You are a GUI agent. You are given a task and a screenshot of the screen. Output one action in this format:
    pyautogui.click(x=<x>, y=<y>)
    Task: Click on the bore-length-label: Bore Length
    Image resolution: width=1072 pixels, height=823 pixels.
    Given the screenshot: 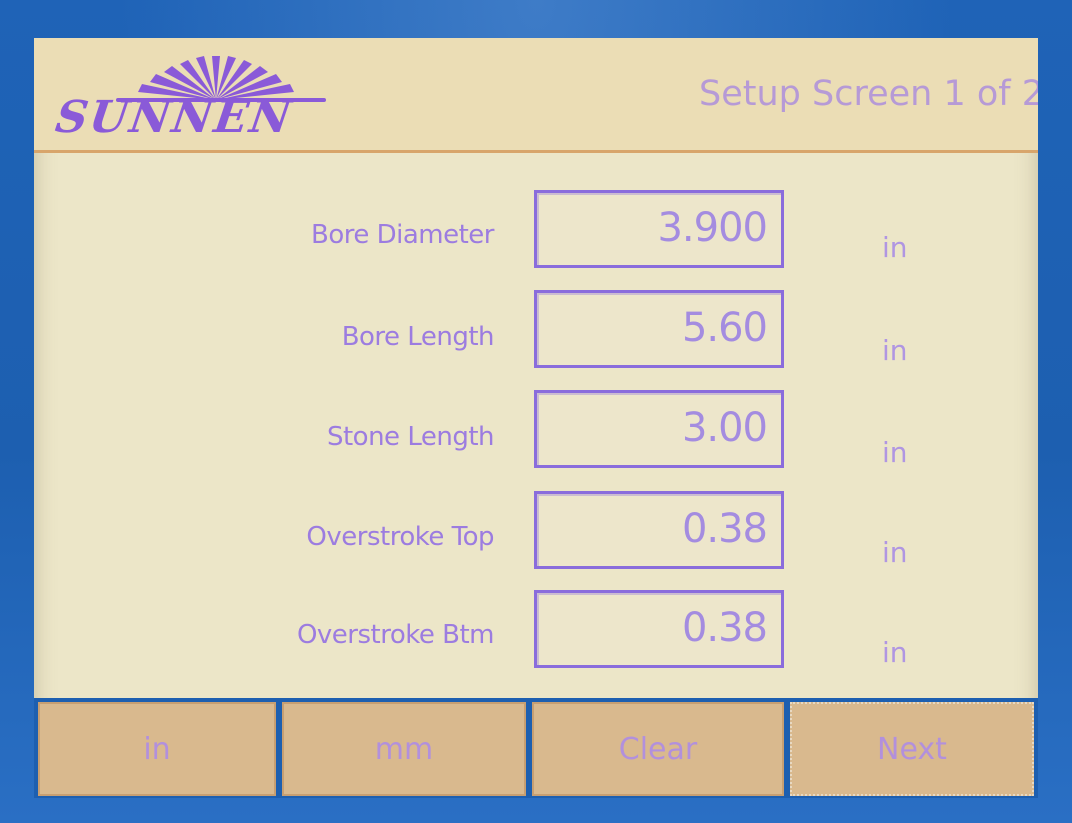 What is the action you would take?
    pyautogui.click(x=418, y=337)
    